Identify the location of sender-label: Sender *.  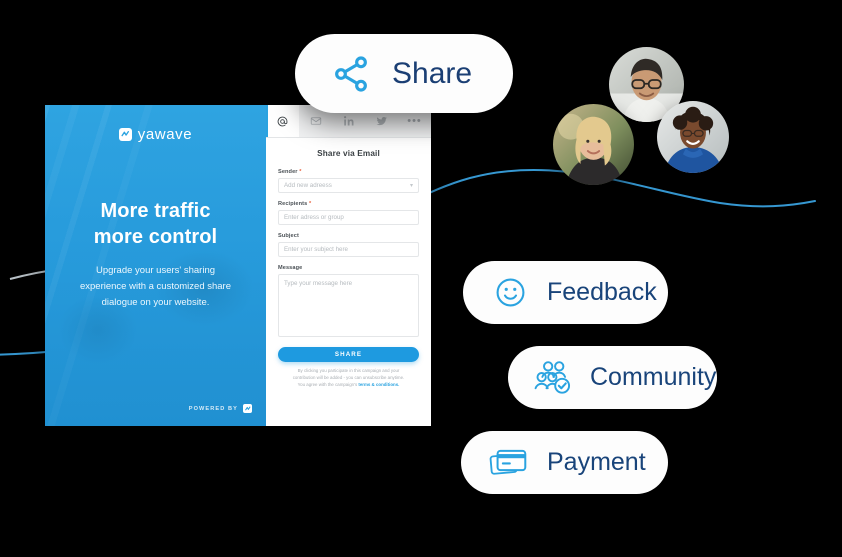
(348, 172).